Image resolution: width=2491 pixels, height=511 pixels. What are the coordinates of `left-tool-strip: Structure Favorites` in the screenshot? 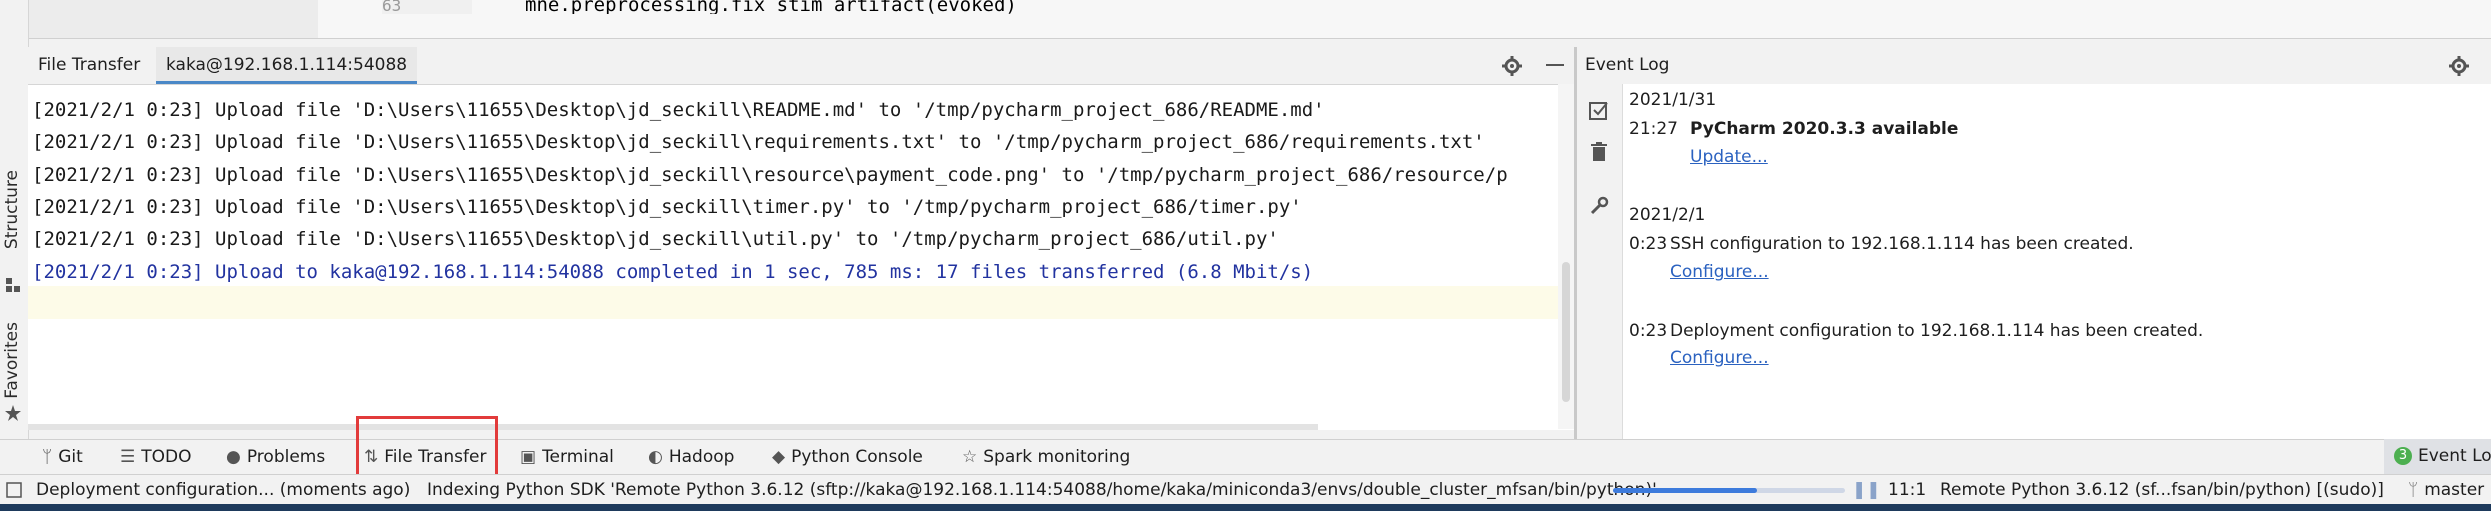 It's located at (14, 230).